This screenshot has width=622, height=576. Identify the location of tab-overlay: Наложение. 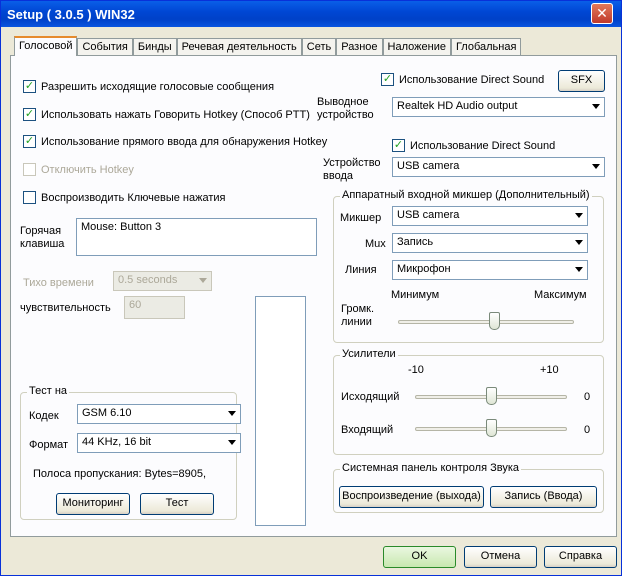
(416, 47).